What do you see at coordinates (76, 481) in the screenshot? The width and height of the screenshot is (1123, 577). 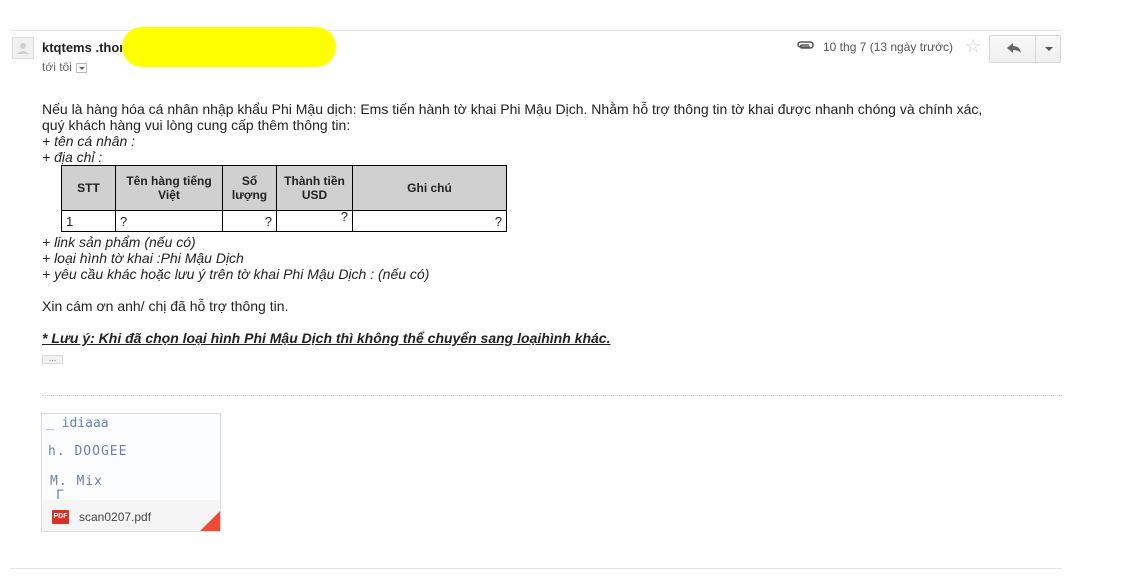 I see `preview-line: M. Mix` at bounding box center [76, 481].